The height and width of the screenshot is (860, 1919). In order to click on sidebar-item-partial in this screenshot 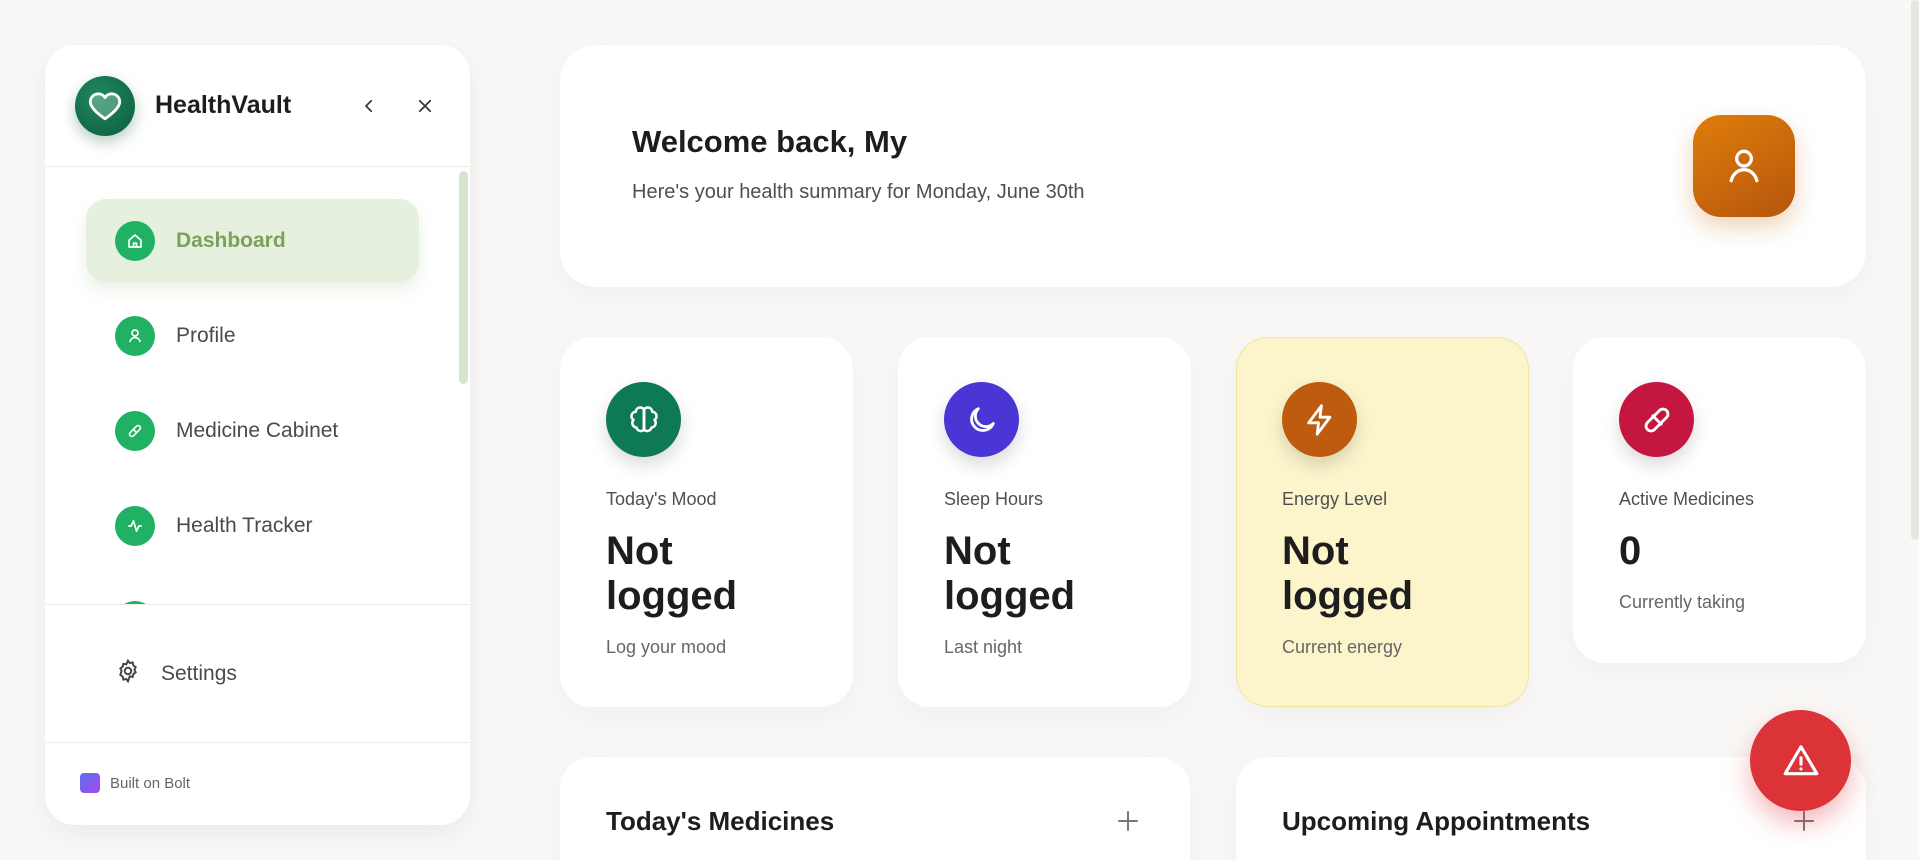, I will do `click(275, 591)`.